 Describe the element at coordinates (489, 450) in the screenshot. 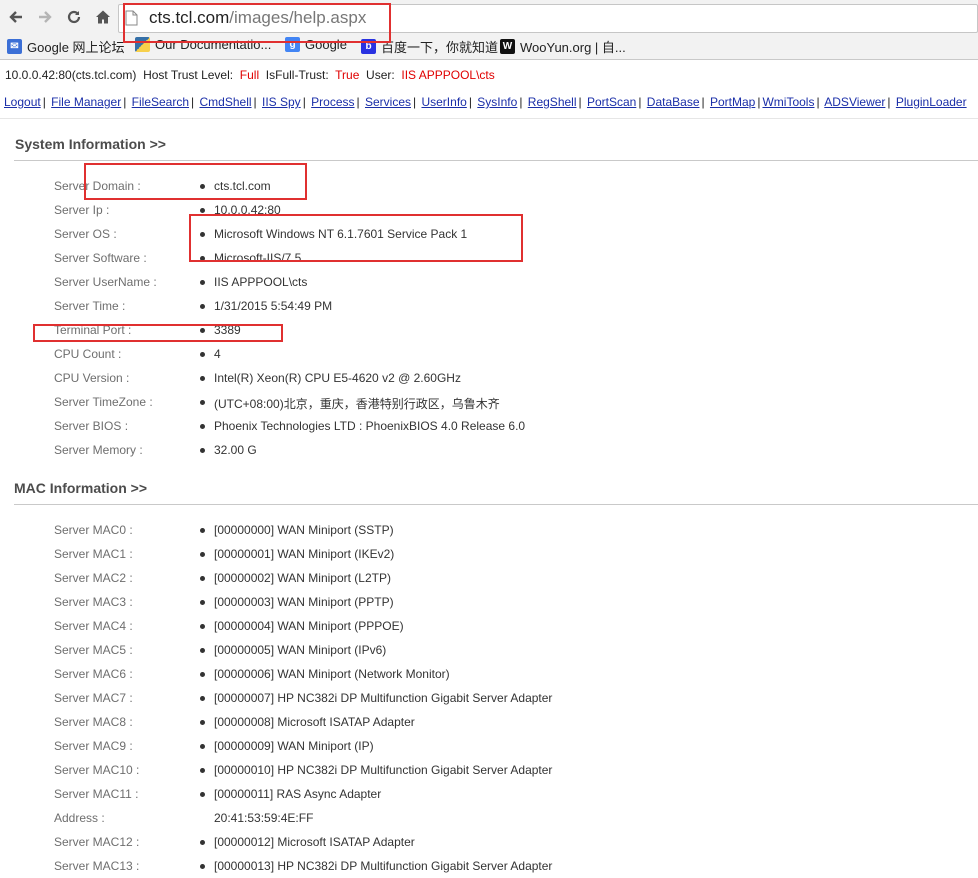

I see `info-row: Server Memory : 32.00 G` at that location.